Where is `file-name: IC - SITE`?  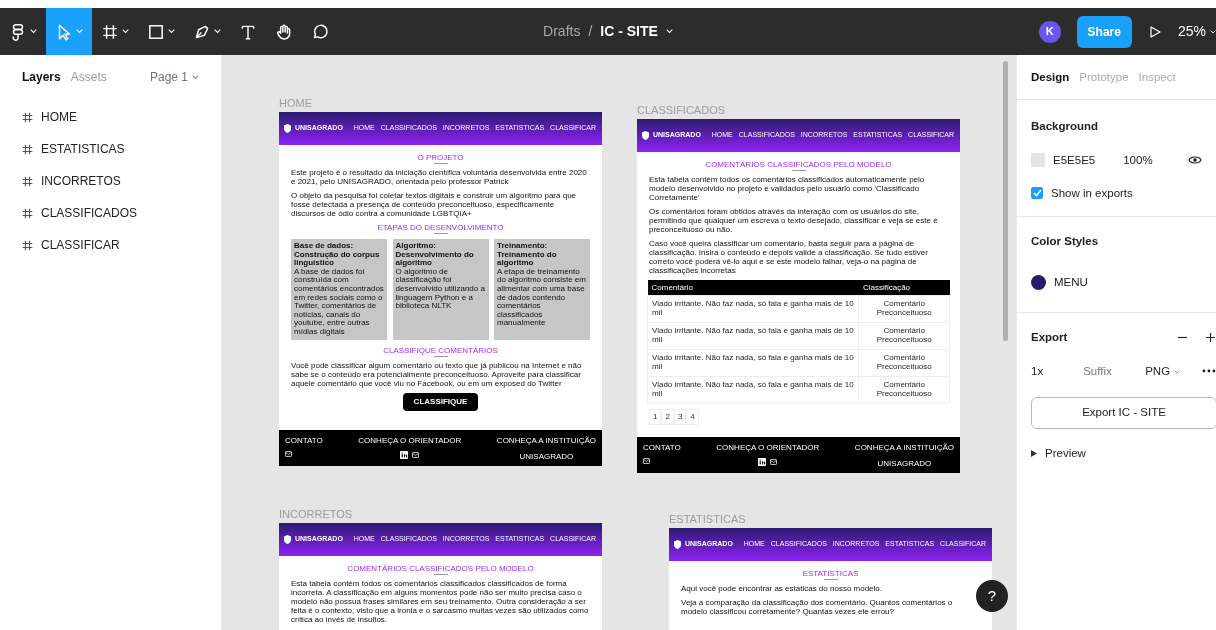 file-name: IC - SITE is located at coordinates (629, 31).